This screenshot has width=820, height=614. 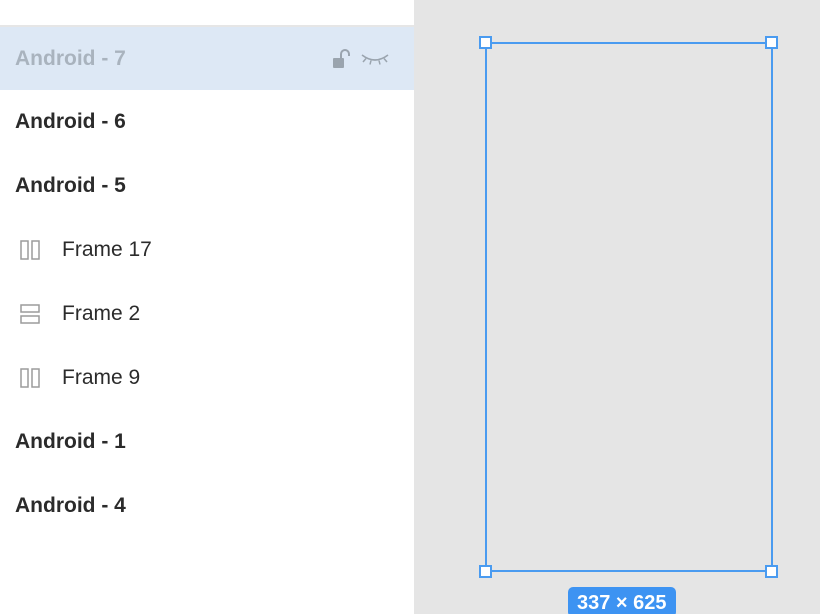 I want to click on layer-label: Android - 5, so click(x=70, y=185).